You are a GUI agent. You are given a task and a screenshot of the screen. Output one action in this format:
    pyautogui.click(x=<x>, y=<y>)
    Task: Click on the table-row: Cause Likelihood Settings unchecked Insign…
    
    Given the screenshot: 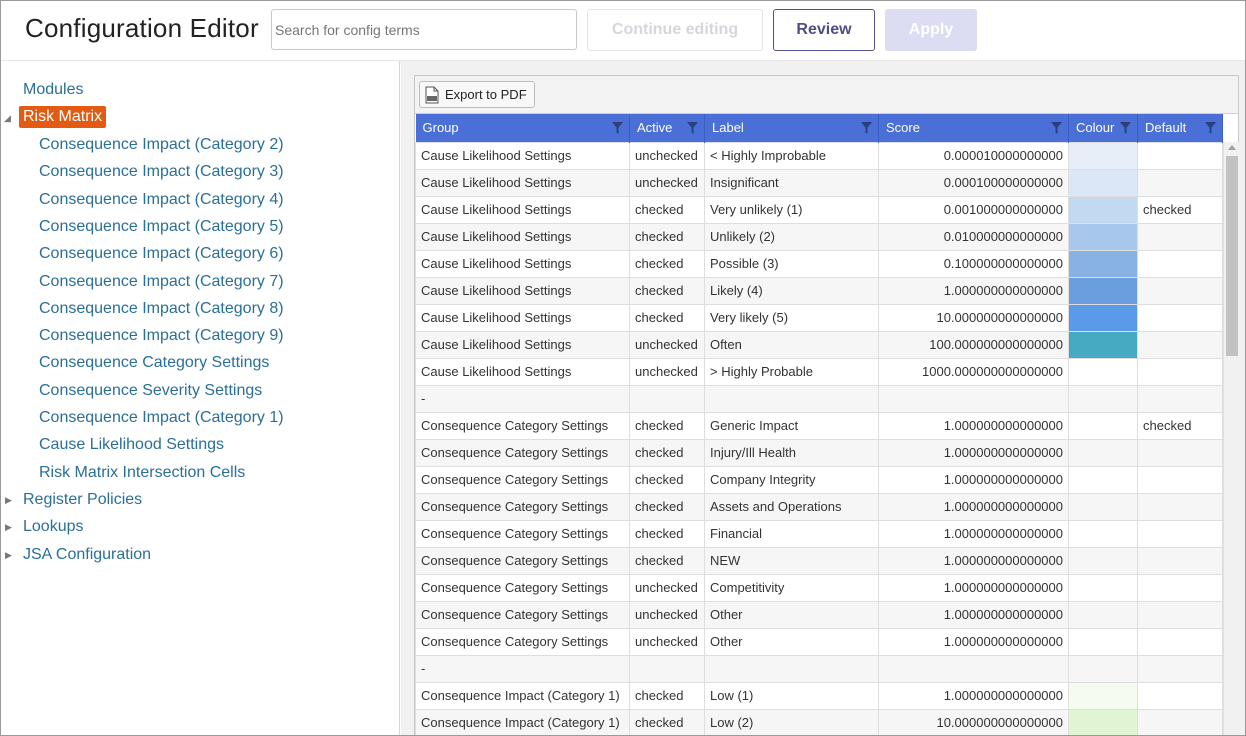 What is the action you would take?
    pyautogui.click(x=819, y=182)
    